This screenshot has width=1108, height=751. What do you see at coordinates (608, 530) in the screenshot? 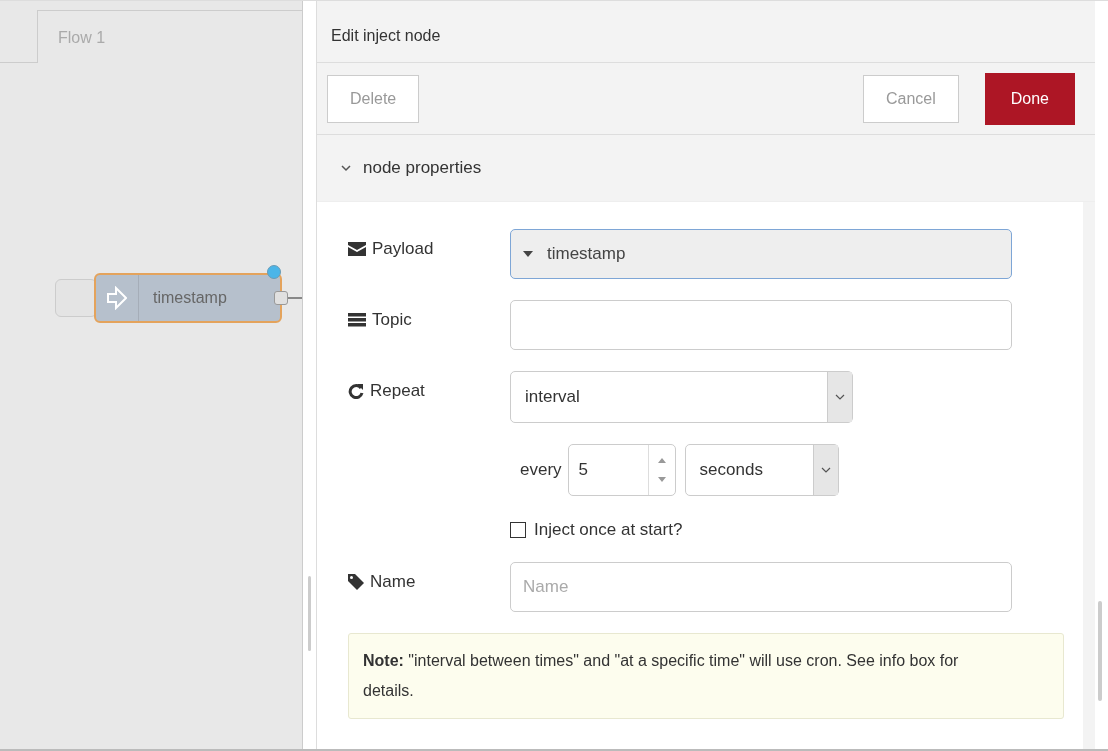
I see `checkbox-label: Inject once at start?` at bounding box center [608, 530].